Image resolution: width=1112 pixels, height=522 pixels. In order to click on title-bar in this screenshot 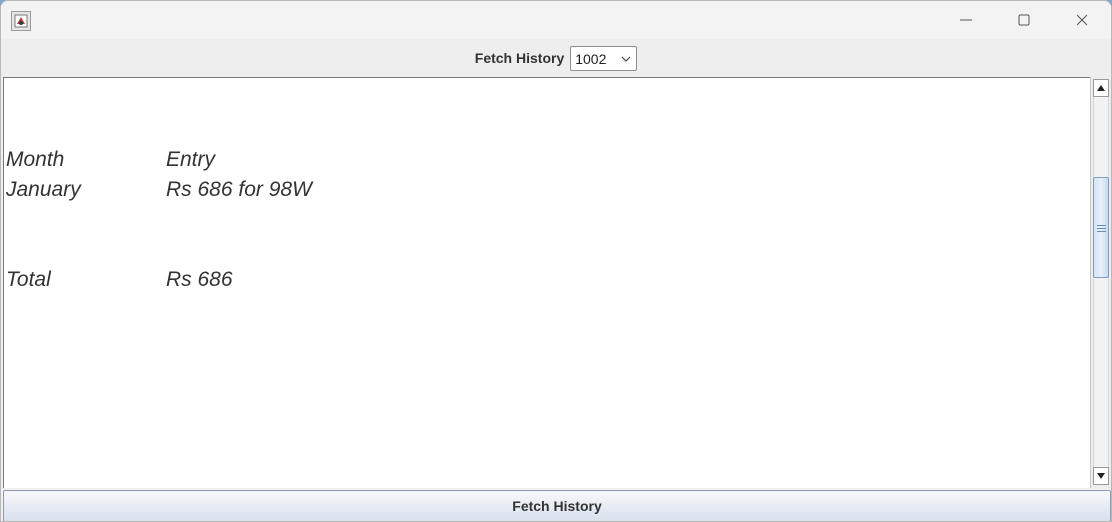, I will do `click(556, 20)`.